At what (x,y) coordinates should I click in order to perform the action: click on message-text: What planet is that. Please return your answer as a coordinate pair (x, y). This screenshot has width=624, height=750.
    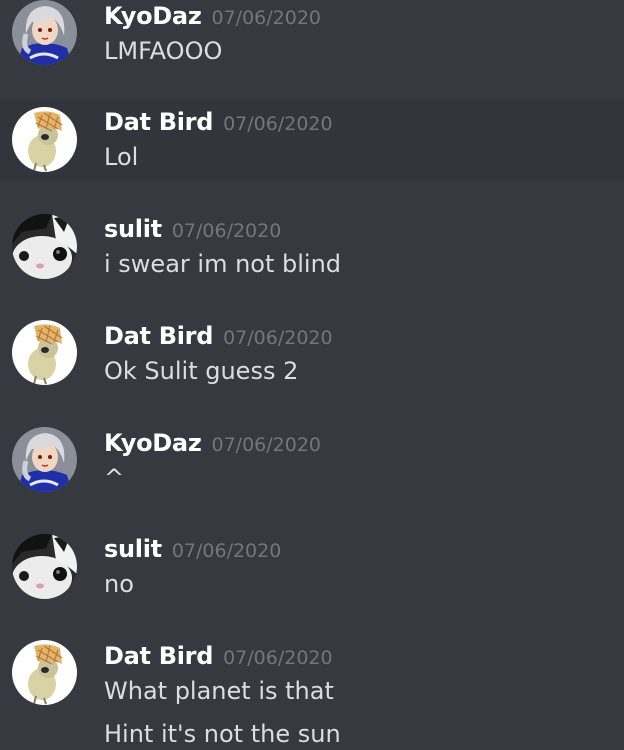
    Looking at the image, I should click on (219, 691).